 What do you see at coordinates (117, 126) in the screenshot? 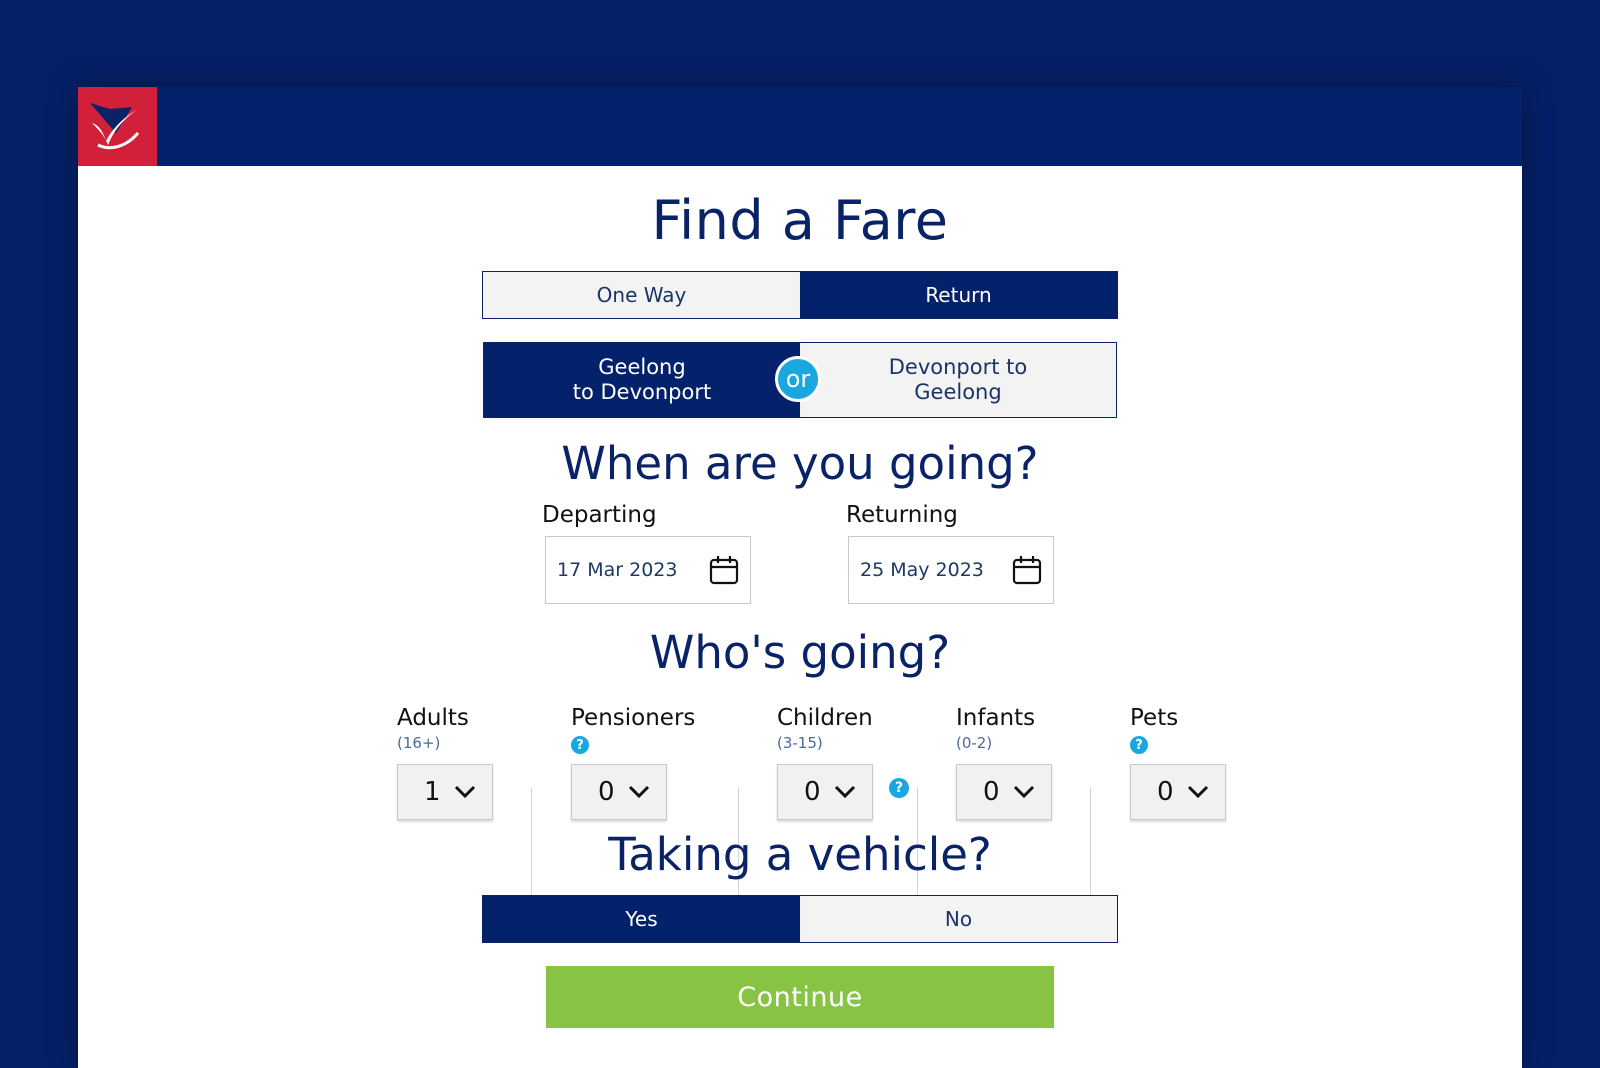
I see `brand-logo` at bounding box center [117, 126].